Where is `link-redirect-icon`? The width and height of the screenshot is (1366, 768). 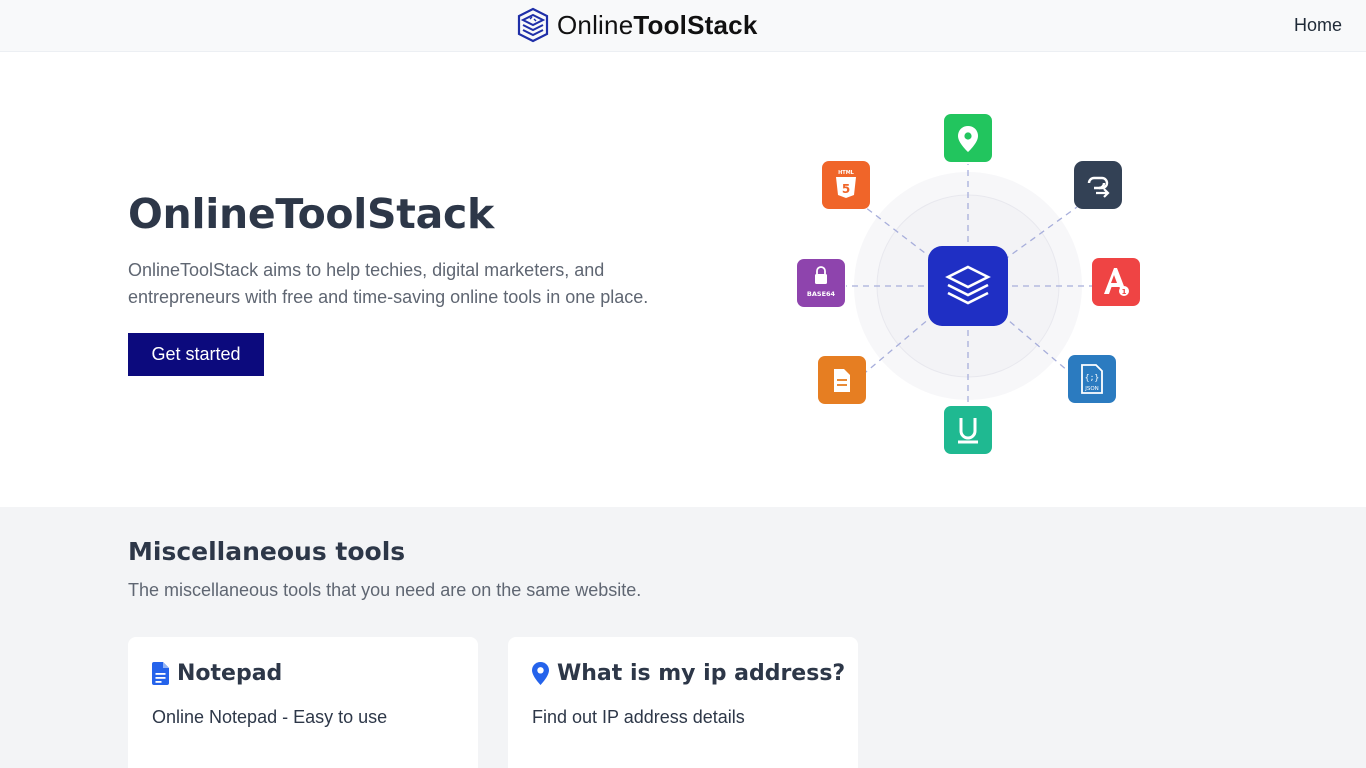 link-redirect-icon is located at coordinates (1098, 185).